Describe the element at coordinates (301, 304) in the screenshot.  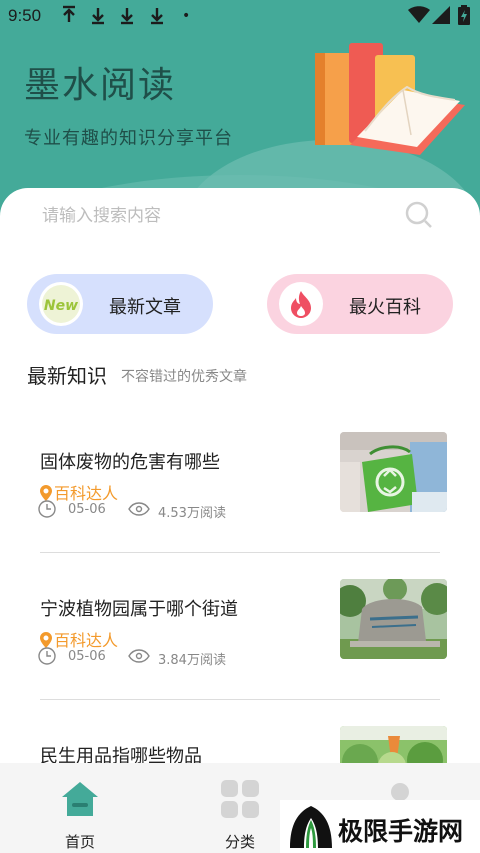
I see `fire-icon` at that location.